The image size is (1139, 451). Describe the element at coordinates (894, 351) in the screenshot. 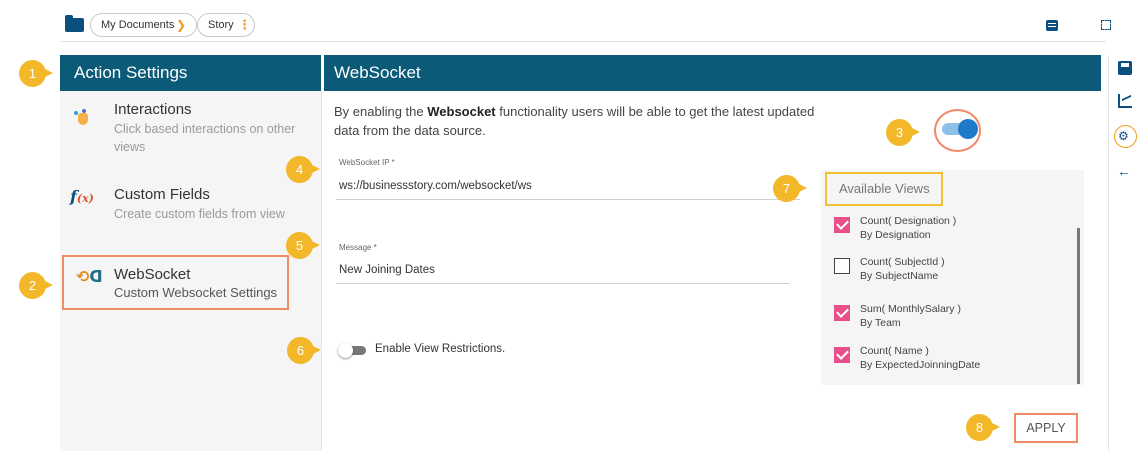

I see `view-name: Count( Name )` at that location.